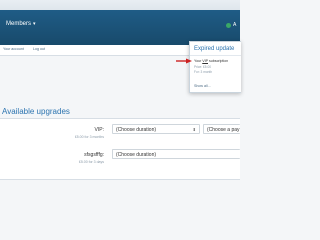 Image resolution: width=320 pixels, height=240 pixels. What do you see at coordinates (219, 61) in the screenshot?
I see `alert-message-suffix: subscription` at bounding box center [219, 61].